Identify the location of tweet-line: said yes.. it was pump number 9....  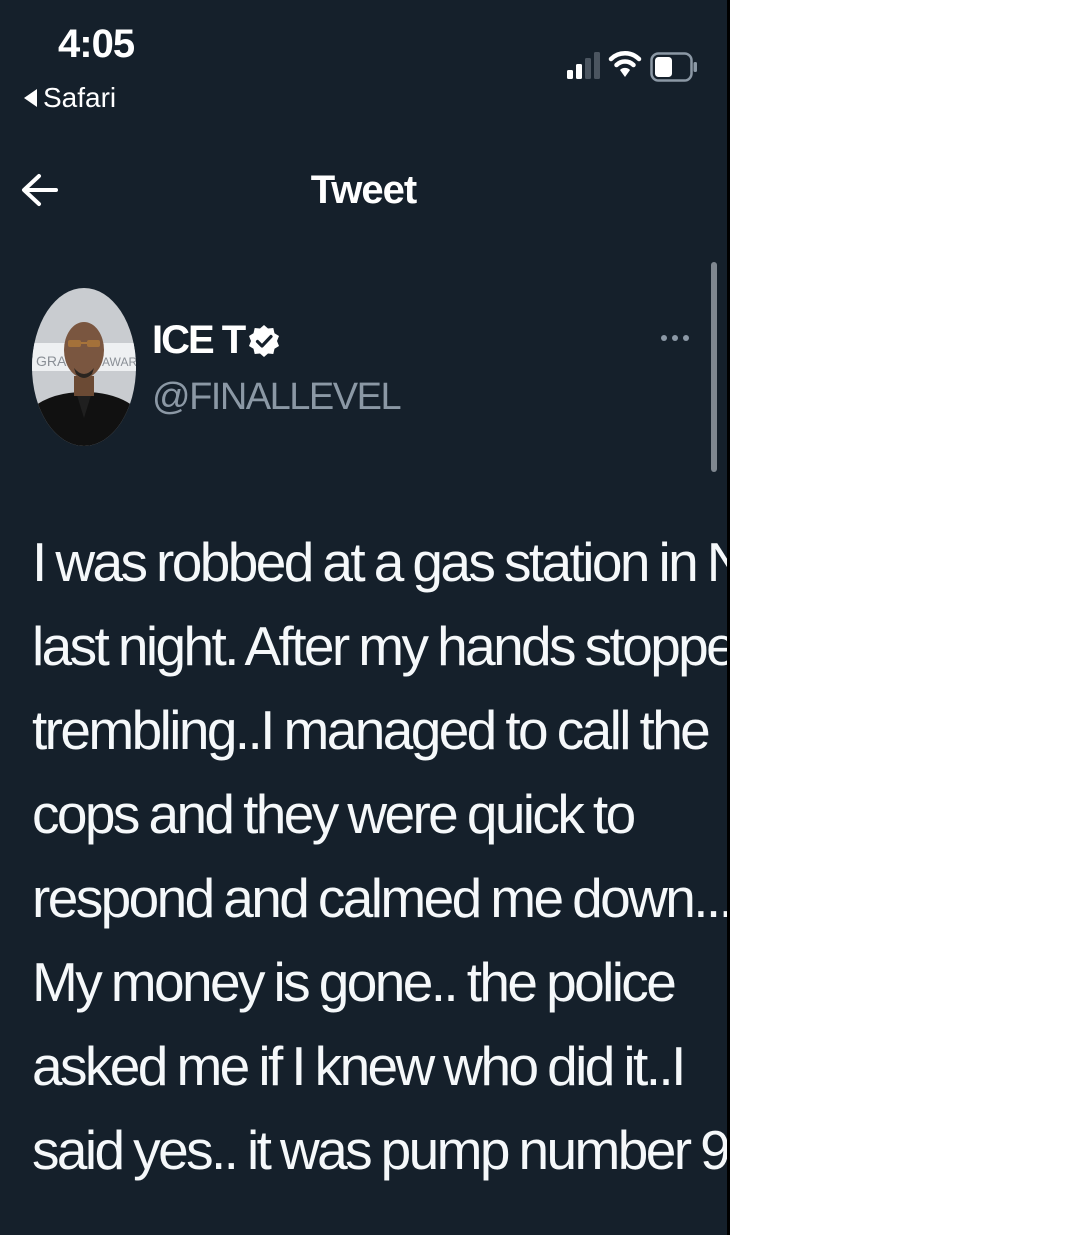
(379, 1150).